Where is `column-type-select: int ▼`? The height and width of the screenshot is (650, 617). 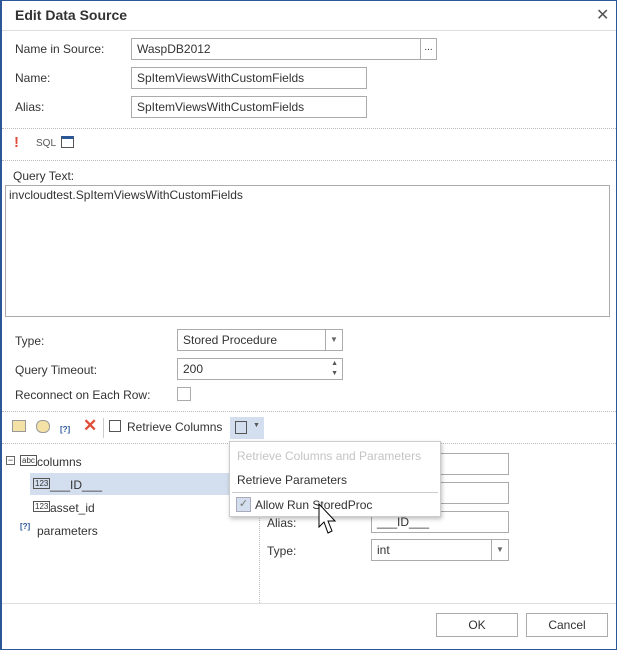
column-type-select: int ▼ is located at coordinates (440, 550).